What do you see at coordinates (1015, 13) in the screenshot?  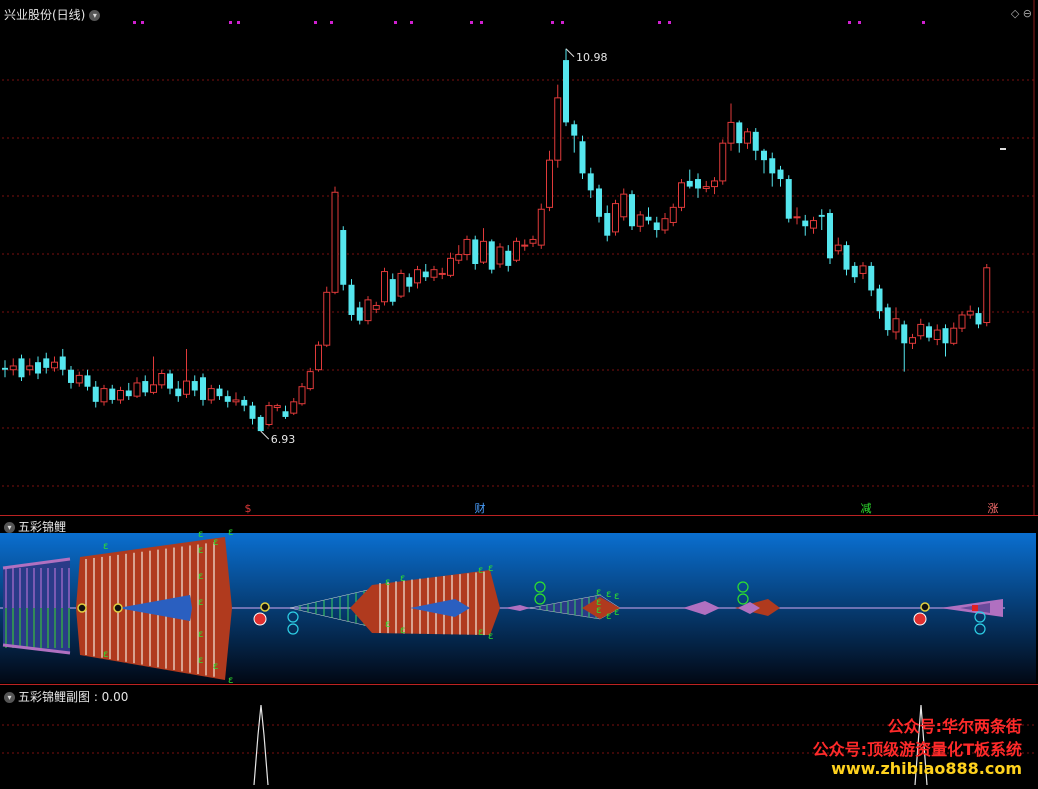 I see `diamond-icon: ◇` at bounding box center [1015, 13].